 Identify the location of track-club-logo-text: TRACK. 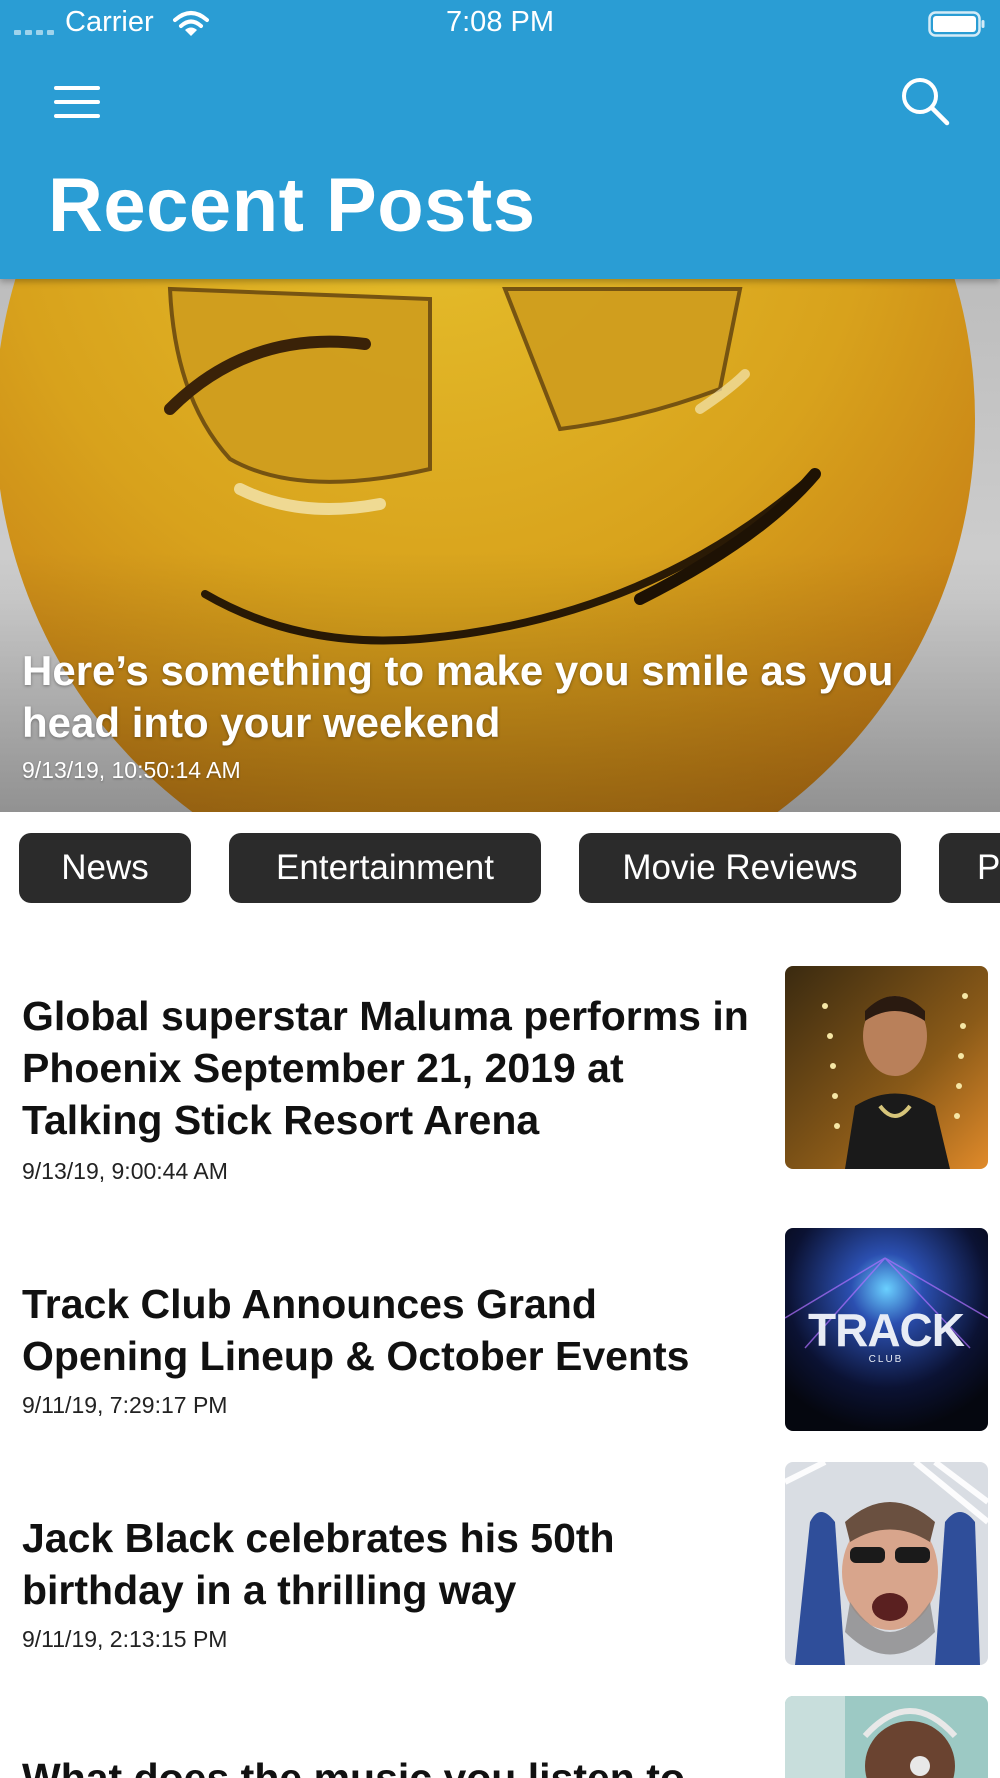
(886, 1330).